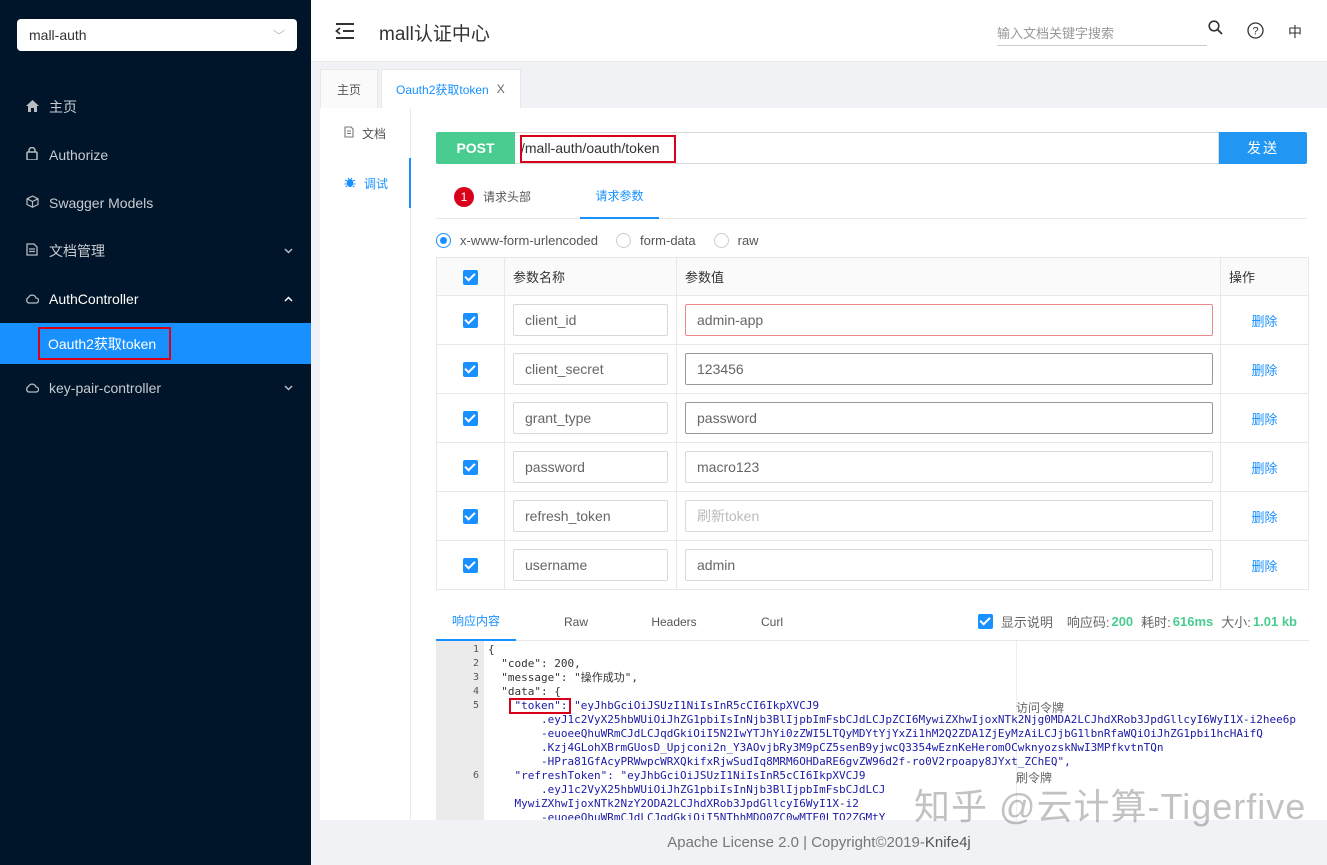 Image resolution: width=1327 pixels, height=865 pixels. Describe the element at coordinates (475, 691) in the screenshot. I see `line-number: 4` at that location.